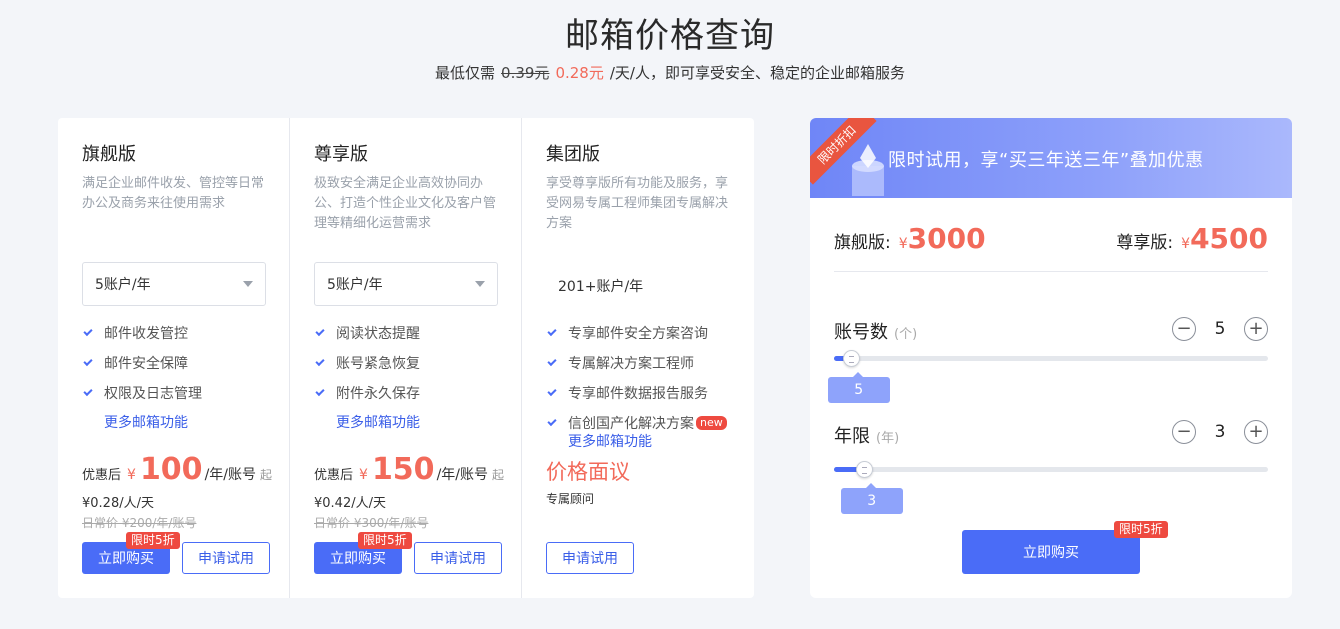  Describe the element at coordinates (171, 469) in the screenshot. I see `price-value: 100` at that location.